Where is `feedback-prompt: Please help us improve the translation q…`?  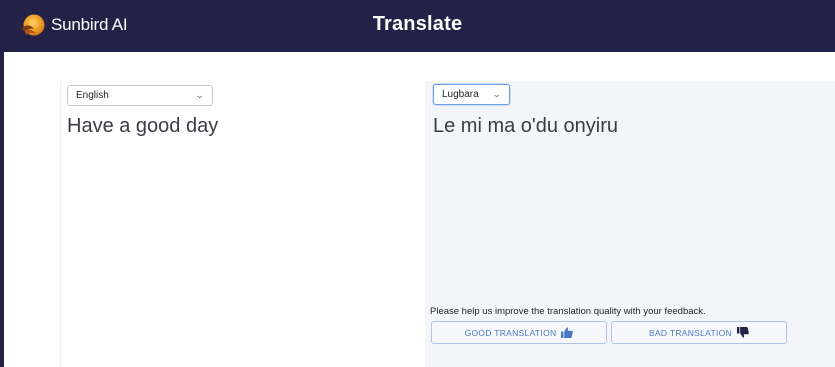
feedback-prompt: Please help us improve the translation q… is located at coordinates (568, 311).